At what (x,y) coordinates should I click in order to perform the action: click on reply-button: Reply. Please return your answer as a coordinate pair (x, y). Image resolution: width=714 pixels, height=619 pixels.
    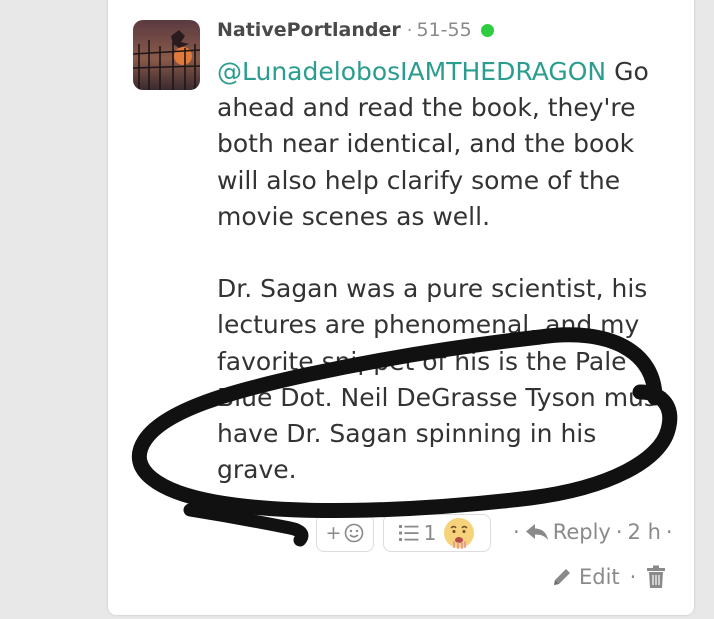
    Looking at the image, I should click on (568, 532).